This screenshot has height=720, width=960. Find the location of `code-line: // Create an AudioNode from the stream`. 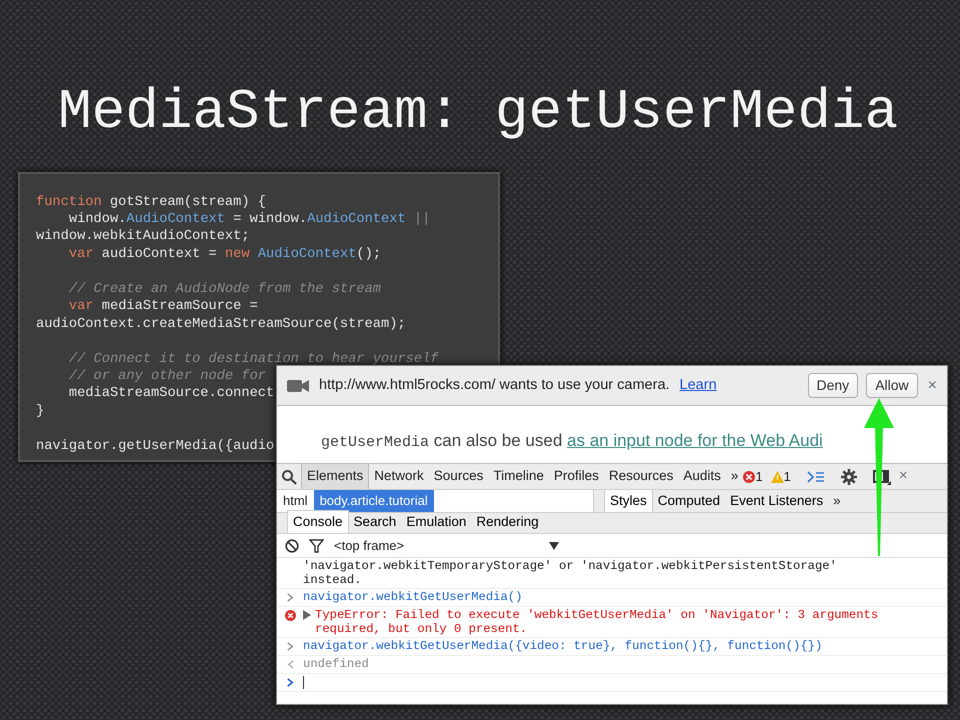

code-line: // Create an AudioNode from the stream is located at coordinates (225, 289).